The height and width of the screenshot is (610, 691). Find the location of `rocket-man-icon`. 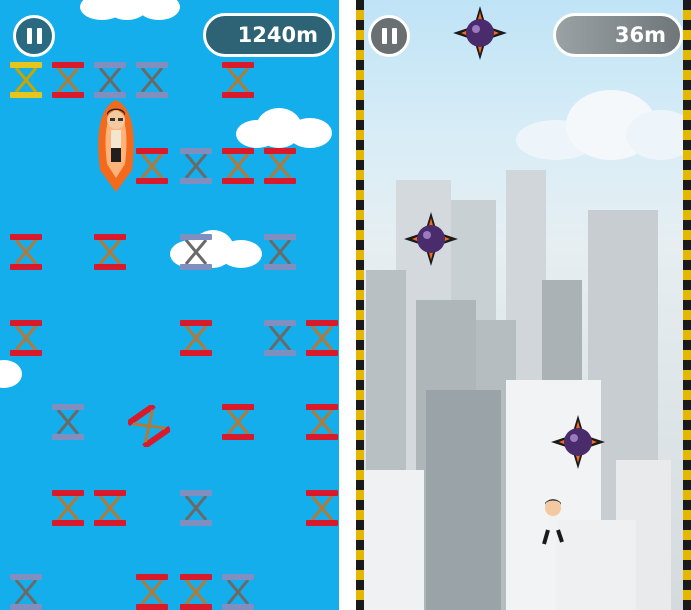

rocket-man-icon is located at coordinates (116, 146).